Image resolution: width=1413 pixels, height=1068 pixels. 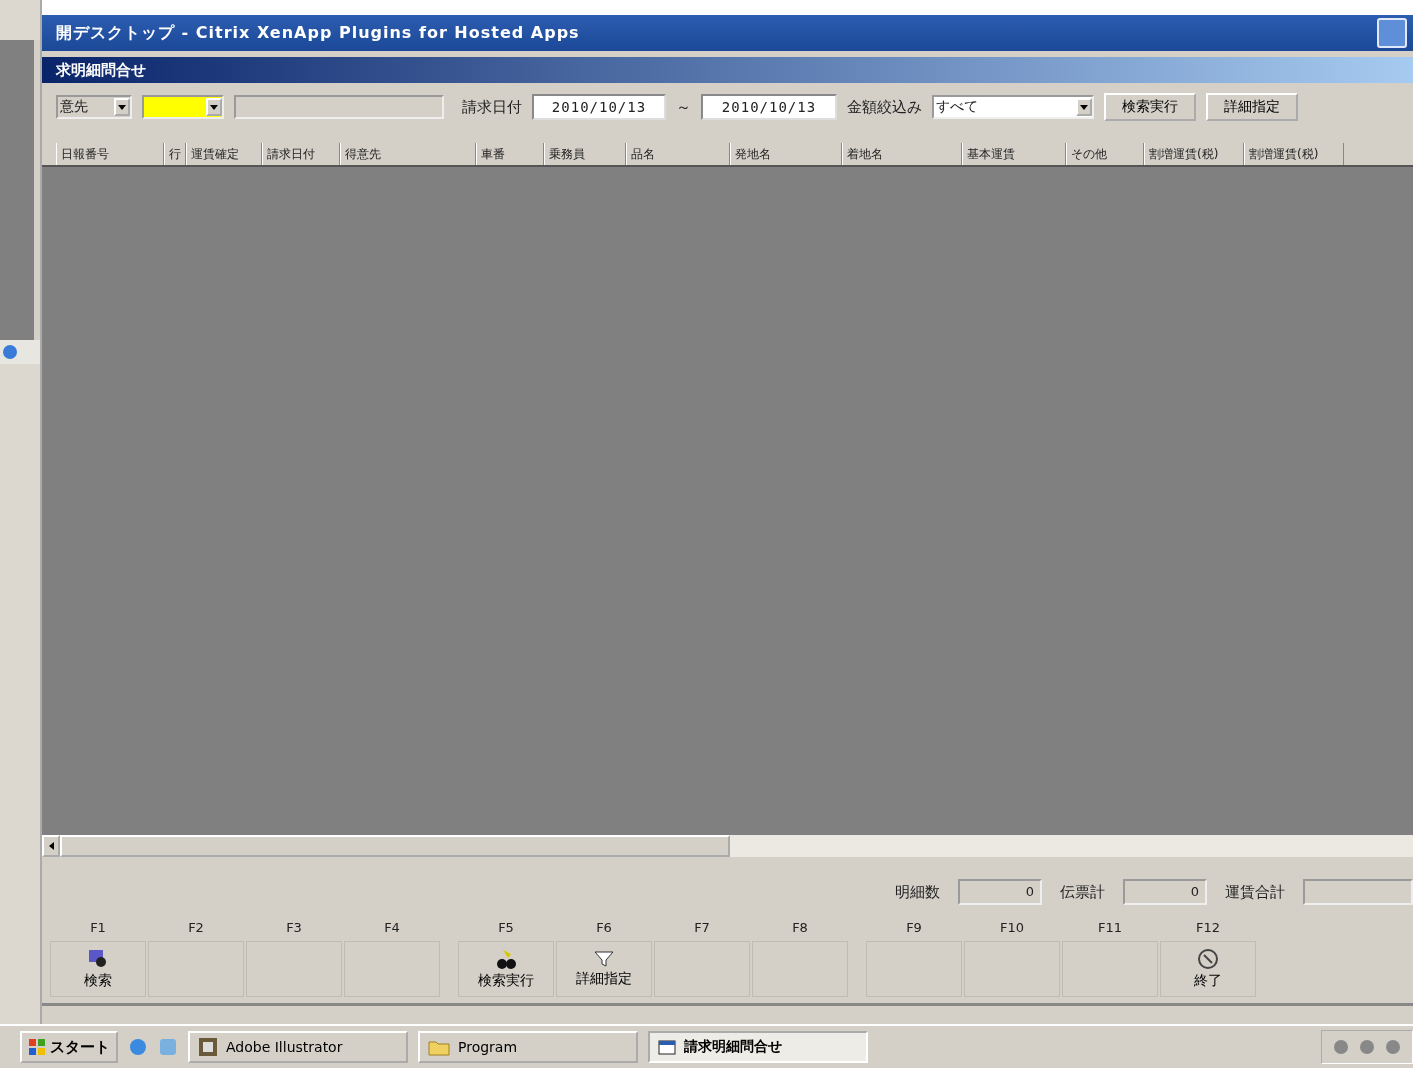 I want to click on total-label: 伝票計, so click(x=1082, y=892).